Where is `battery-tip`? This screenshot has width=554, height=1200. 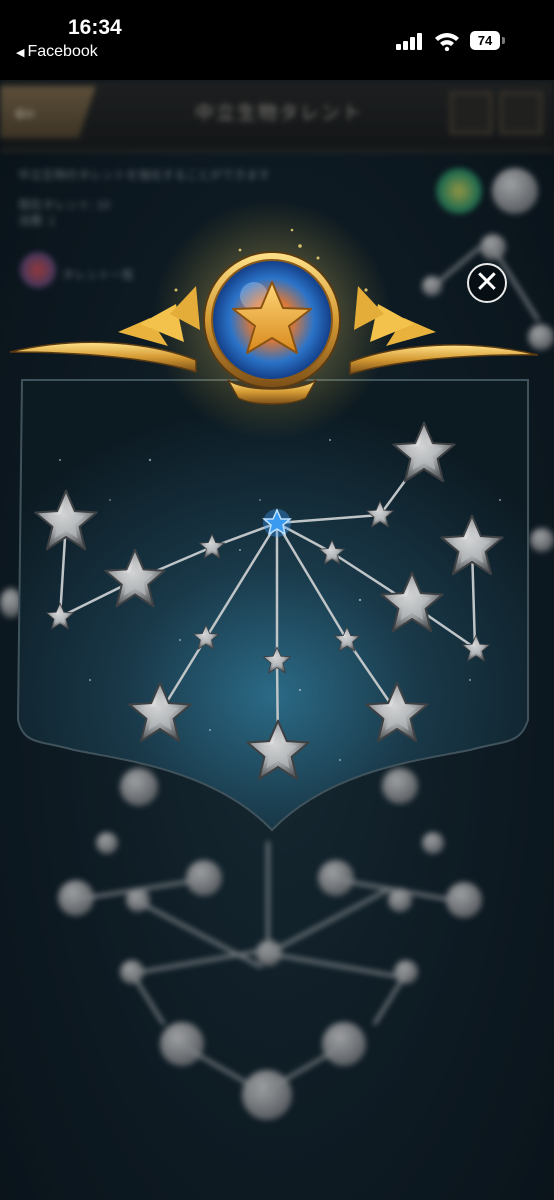 battery-tip is located at coordinates (503, 40).